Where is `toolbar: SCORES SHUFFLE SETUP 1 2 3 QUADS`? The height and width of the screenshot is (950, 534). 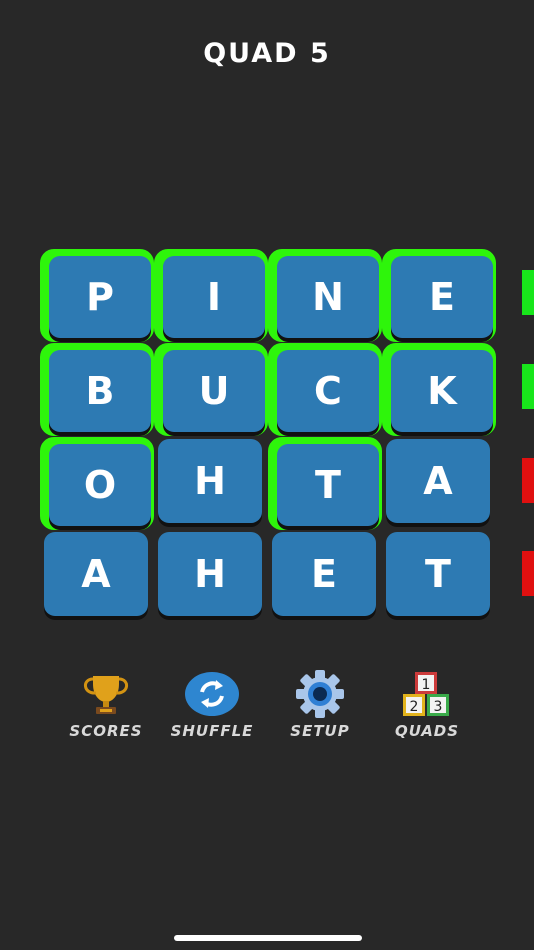 toolbar: SCORES SHUFFLE SETUP 1 2 3 QUADS is located at coordinates (267, 710).